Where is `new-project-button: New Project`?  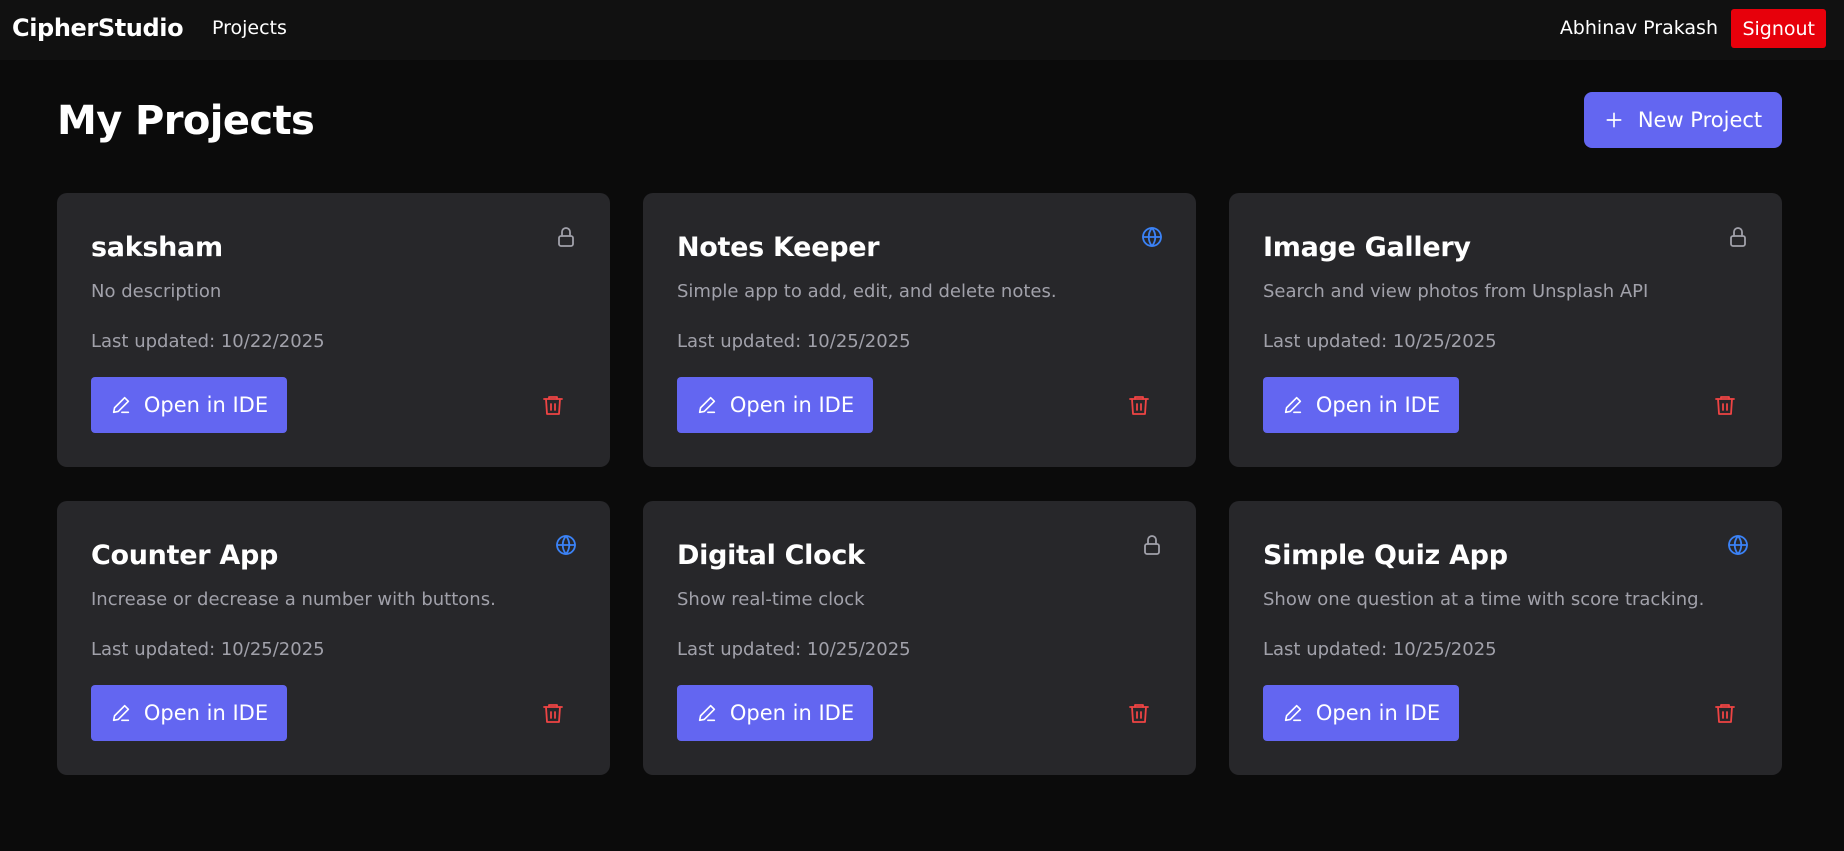
new-project-button: New Project is located at coordinates (1683, 120).